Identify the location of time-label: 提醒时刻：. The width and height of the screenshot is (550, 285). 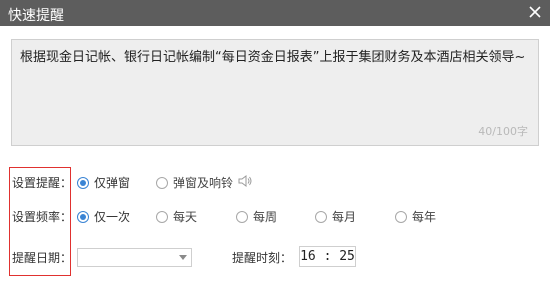
(262, 258).